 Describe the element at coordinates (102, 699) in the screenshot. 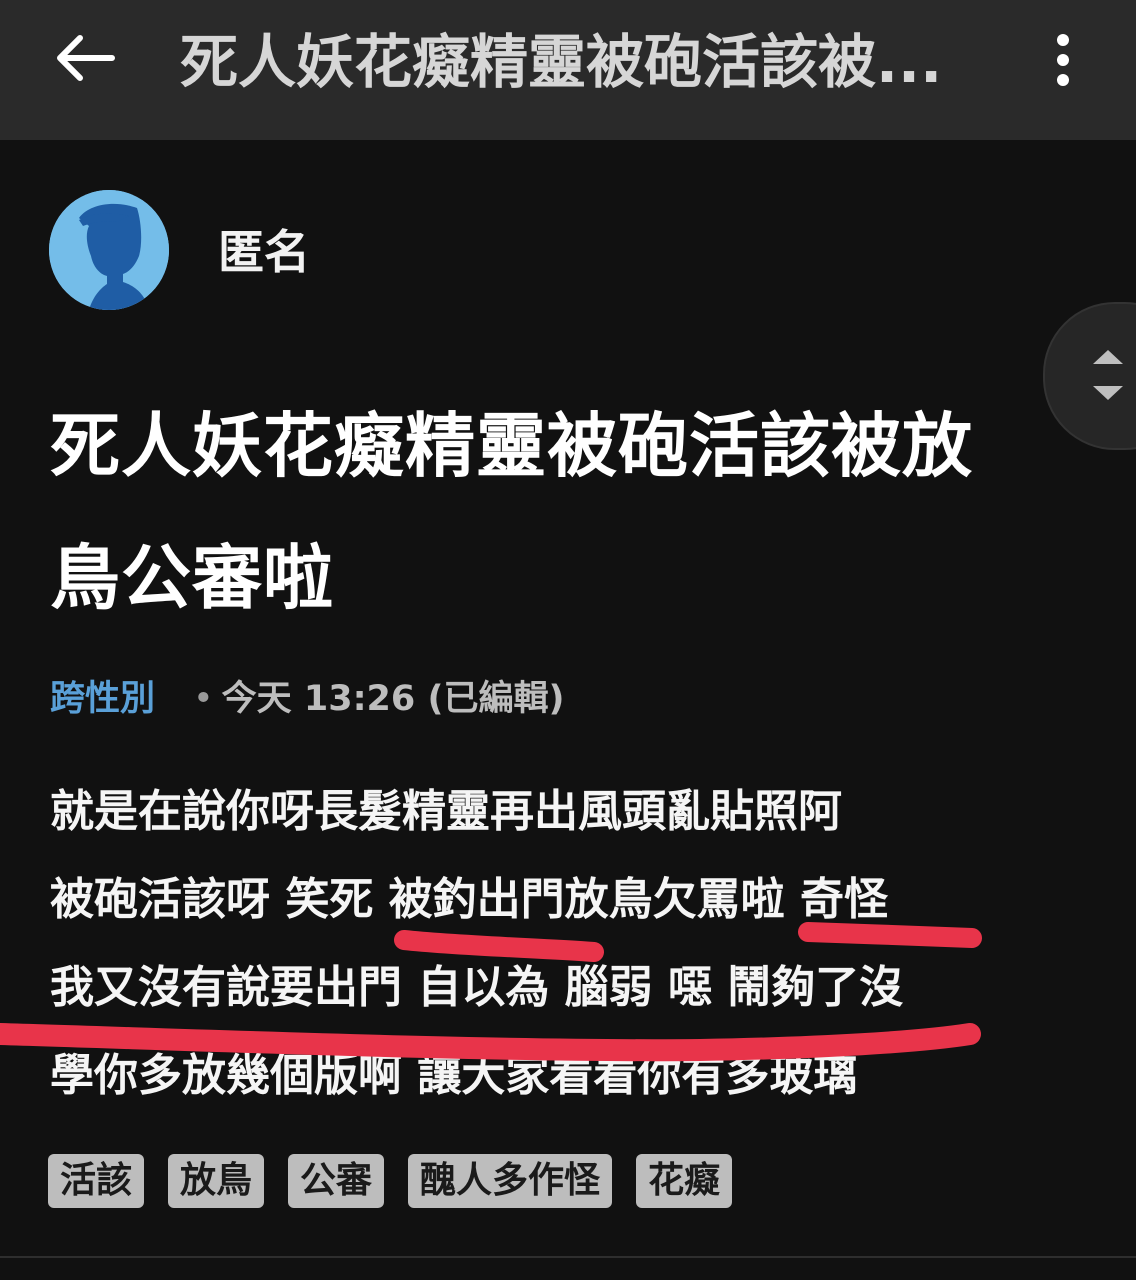

I see `board-link: 跨性別` at that location.